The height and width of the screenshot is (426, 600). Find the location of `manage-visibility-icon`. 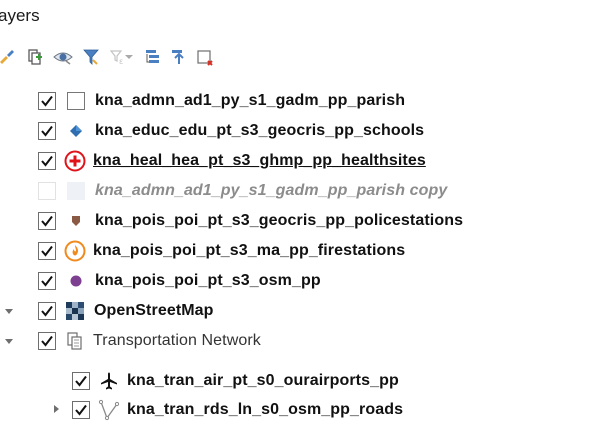

manage-visibility-icon is located at coordinates (63, 57).